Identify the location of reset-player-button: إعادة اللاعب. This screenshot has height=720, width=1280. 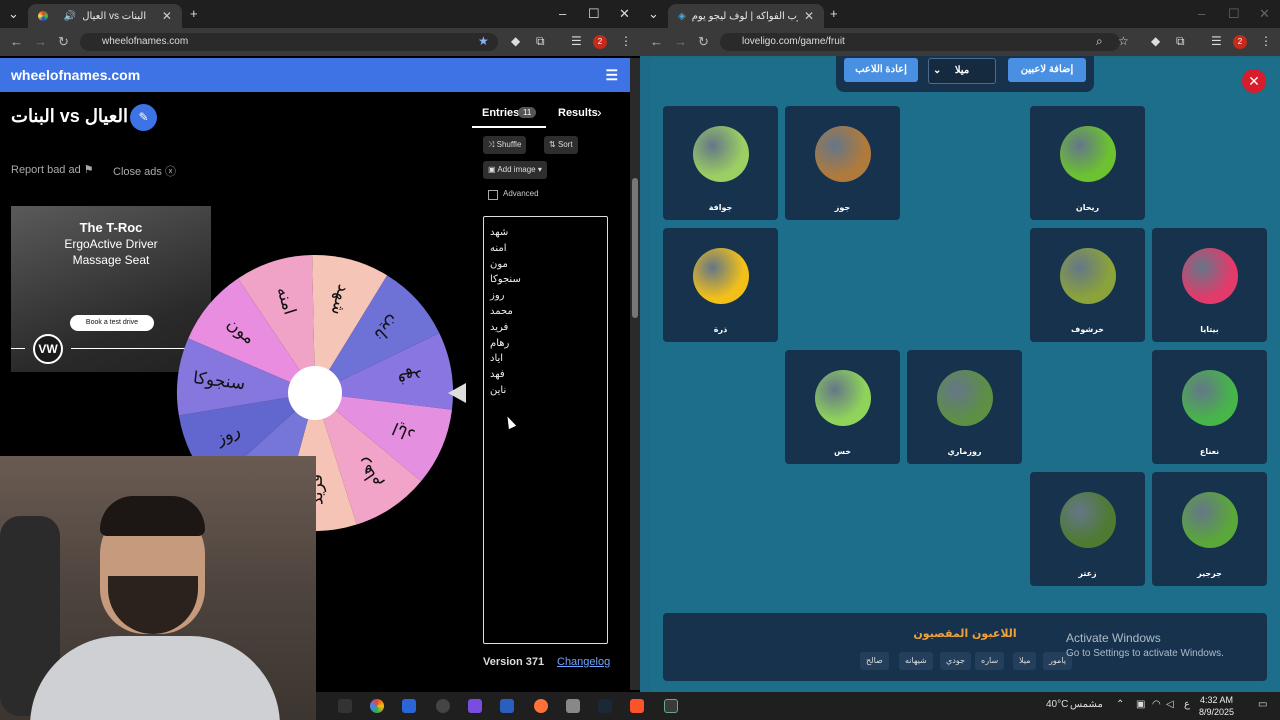
(881, 70).